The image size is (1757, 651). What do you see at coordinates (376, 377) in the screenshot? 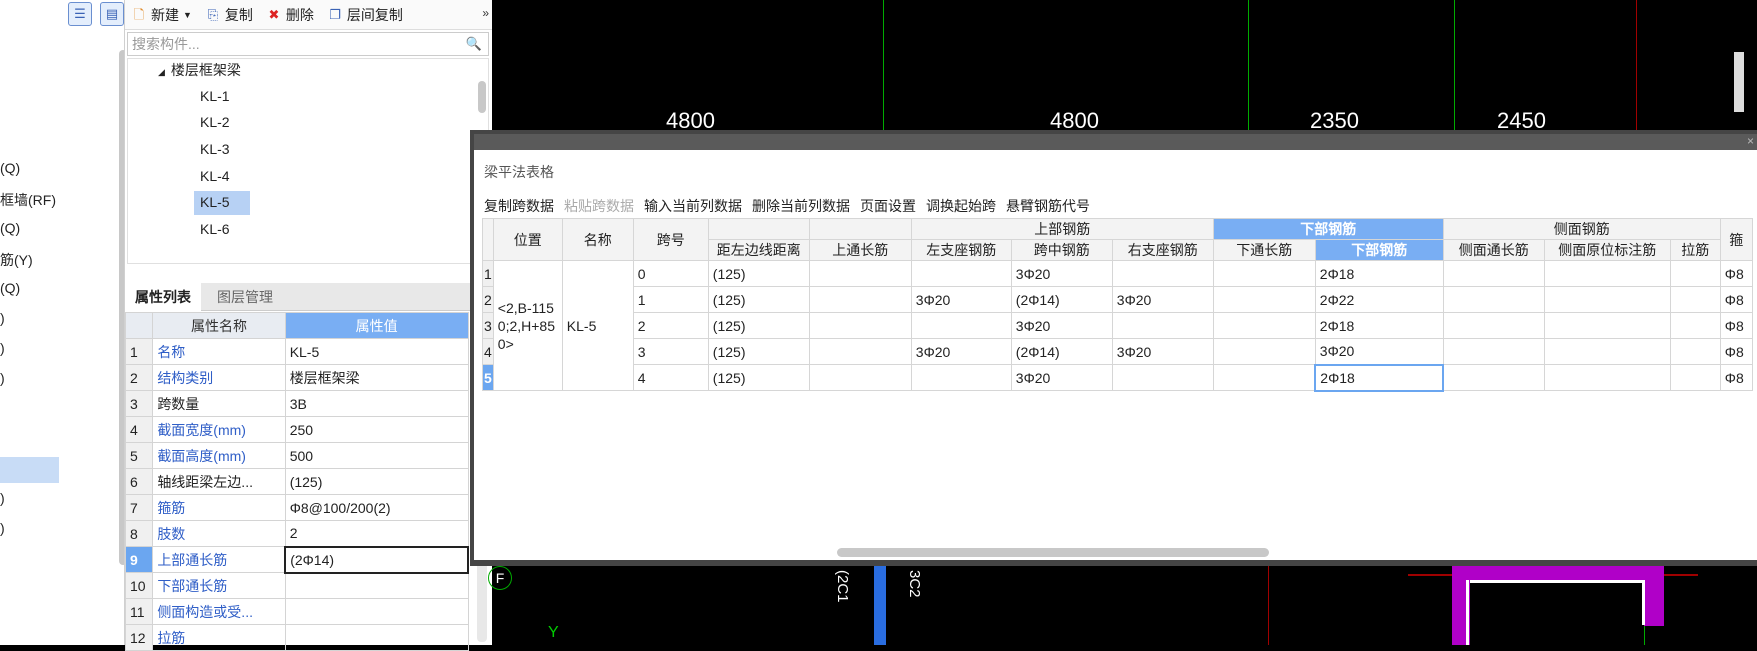
I see `property-value: 楼层框架梁` at bounding box center [376, 377].